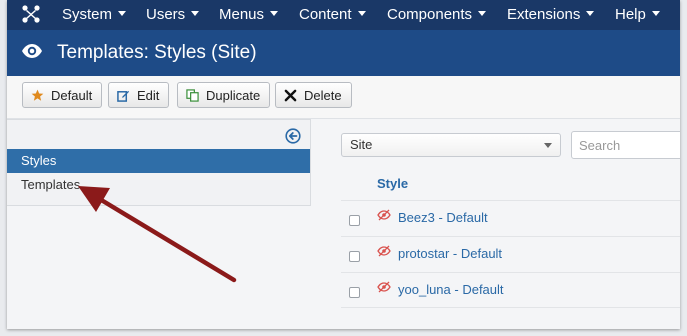 The width and height of the screenshot is (687, 336). Describe the element at coordinates (173, 14) in the screenshot. I see `nav-users: Users` at that location.